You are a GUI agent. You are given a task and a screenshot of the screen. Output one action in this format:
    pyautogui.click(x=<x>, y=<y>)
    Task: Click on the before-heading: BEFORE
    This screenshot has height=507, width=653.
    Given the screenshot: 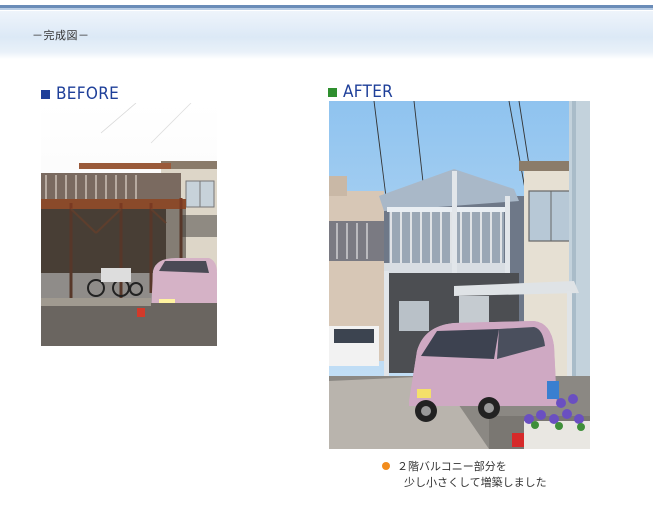 What is the action you would take?
    pyautogui.click(x=80, y=94)
    